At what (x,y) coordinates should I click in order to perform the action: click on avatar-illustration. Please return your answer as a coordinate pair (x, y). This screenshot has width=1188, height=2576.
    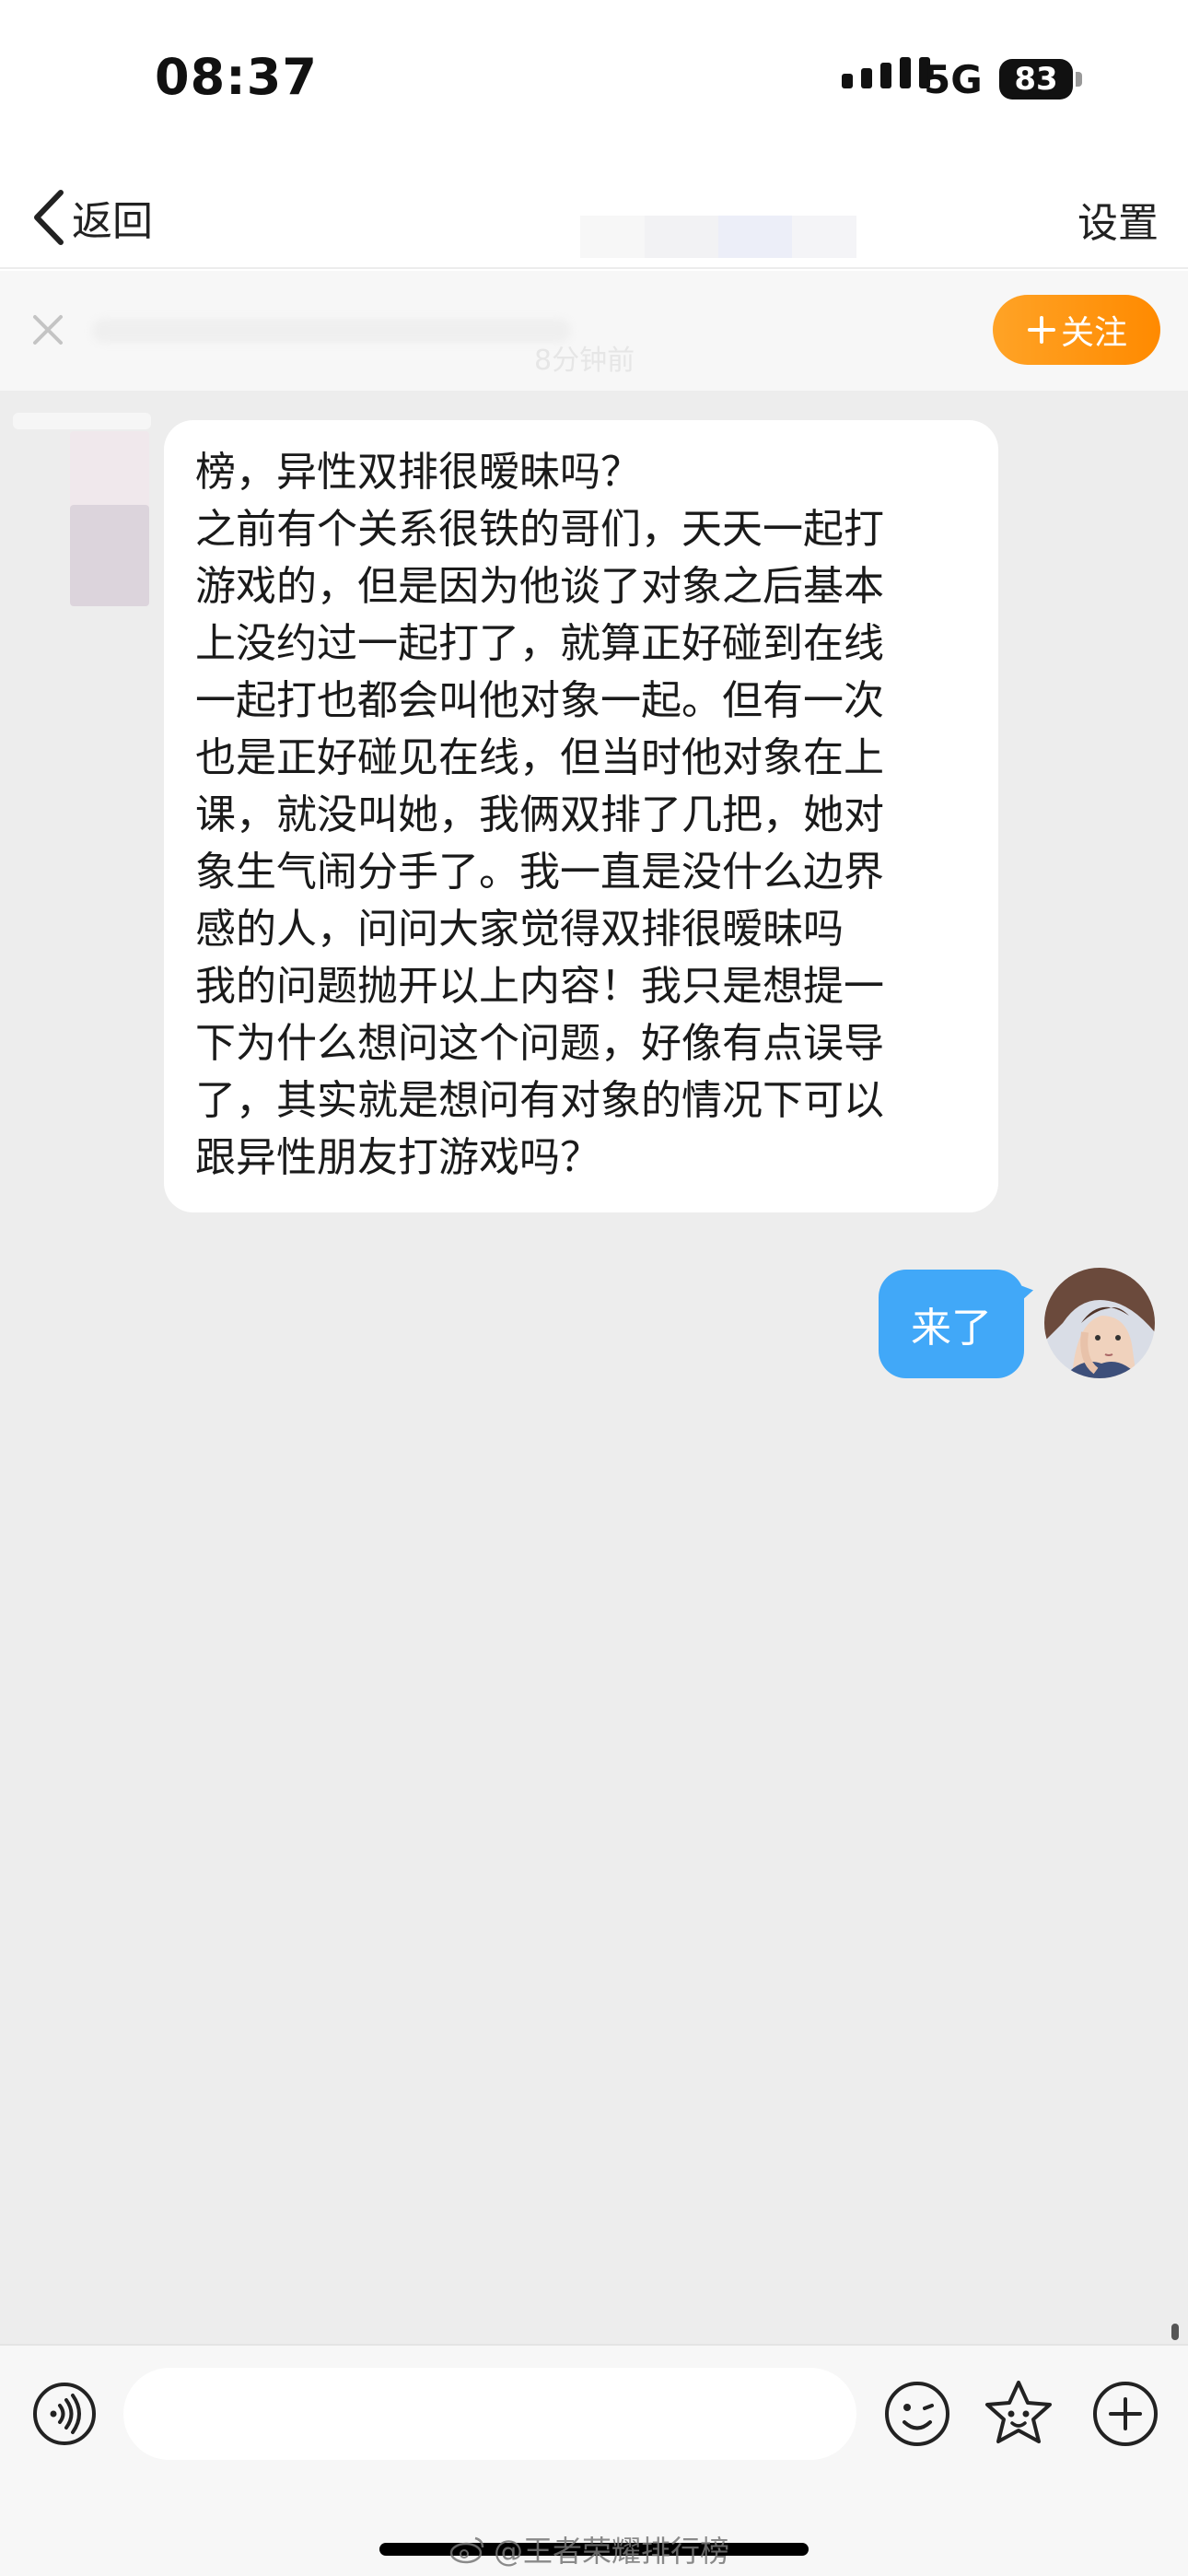
    Looking at the image, I should click on (1099, 1323).